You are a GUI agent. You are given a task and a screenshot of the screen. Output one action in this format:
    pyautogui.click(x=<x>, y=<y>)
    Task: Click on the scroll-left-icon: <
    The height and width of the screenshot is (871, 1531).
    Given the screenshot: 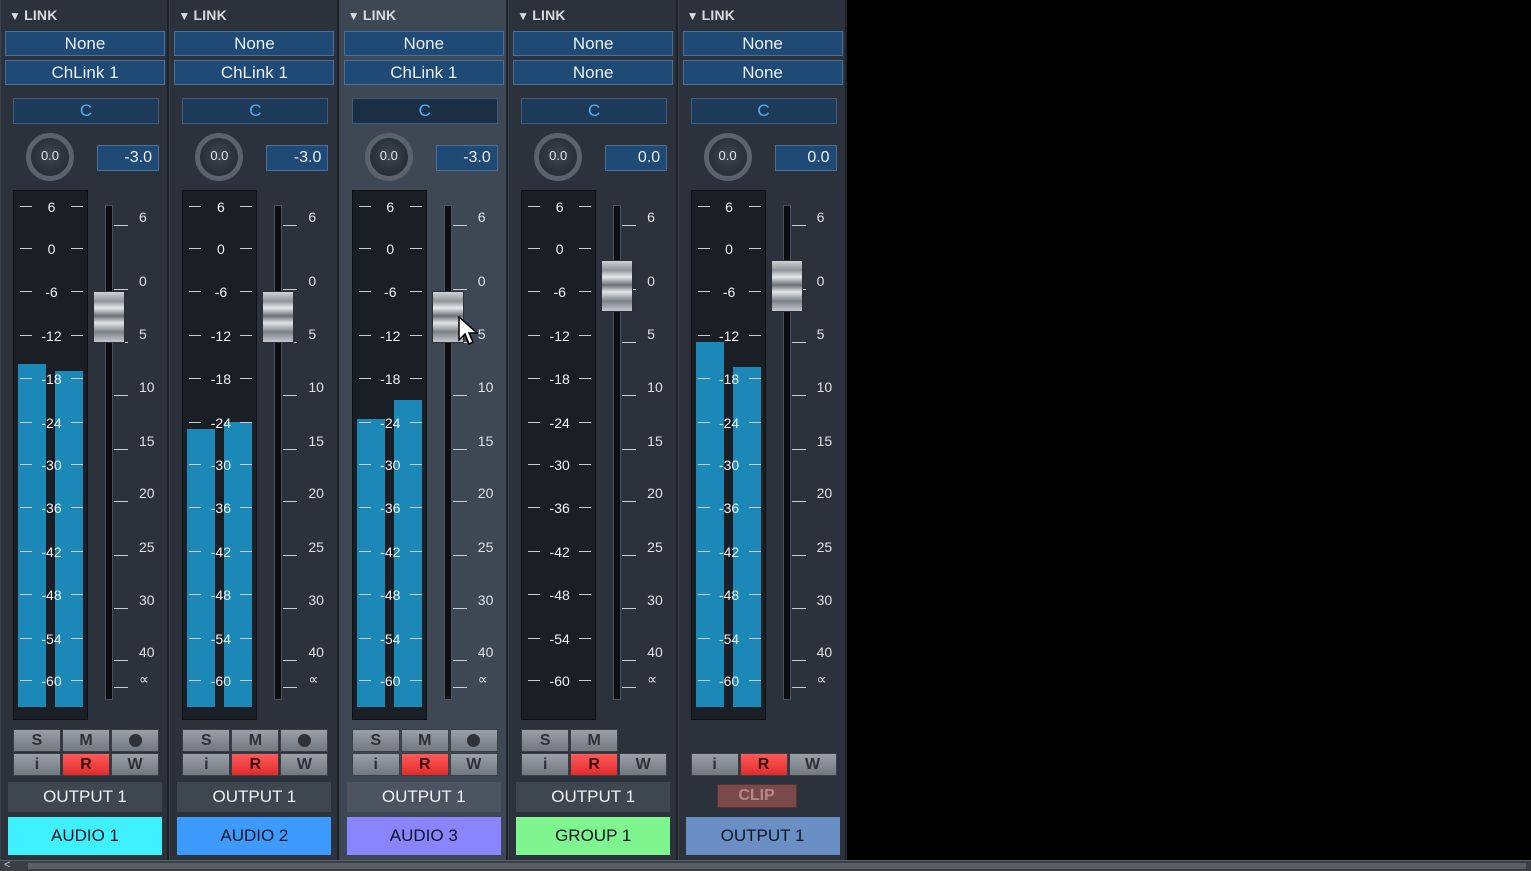 What is the action you would take?
    pyautogui.click(x=7, y=865)
    